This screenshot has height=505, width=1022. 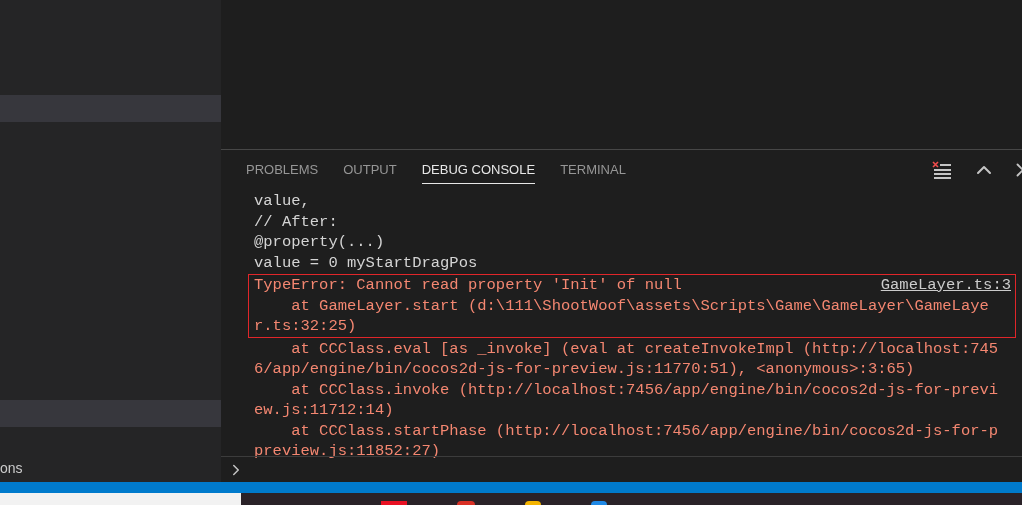 What do you see at coordinates (645, 430) in the screenshot?
I see `console-line: at CCClass.startPhase (http://localhost:7456/app/engine/bin/cocos2d-js-for-p` at bounding box center [645, 430].